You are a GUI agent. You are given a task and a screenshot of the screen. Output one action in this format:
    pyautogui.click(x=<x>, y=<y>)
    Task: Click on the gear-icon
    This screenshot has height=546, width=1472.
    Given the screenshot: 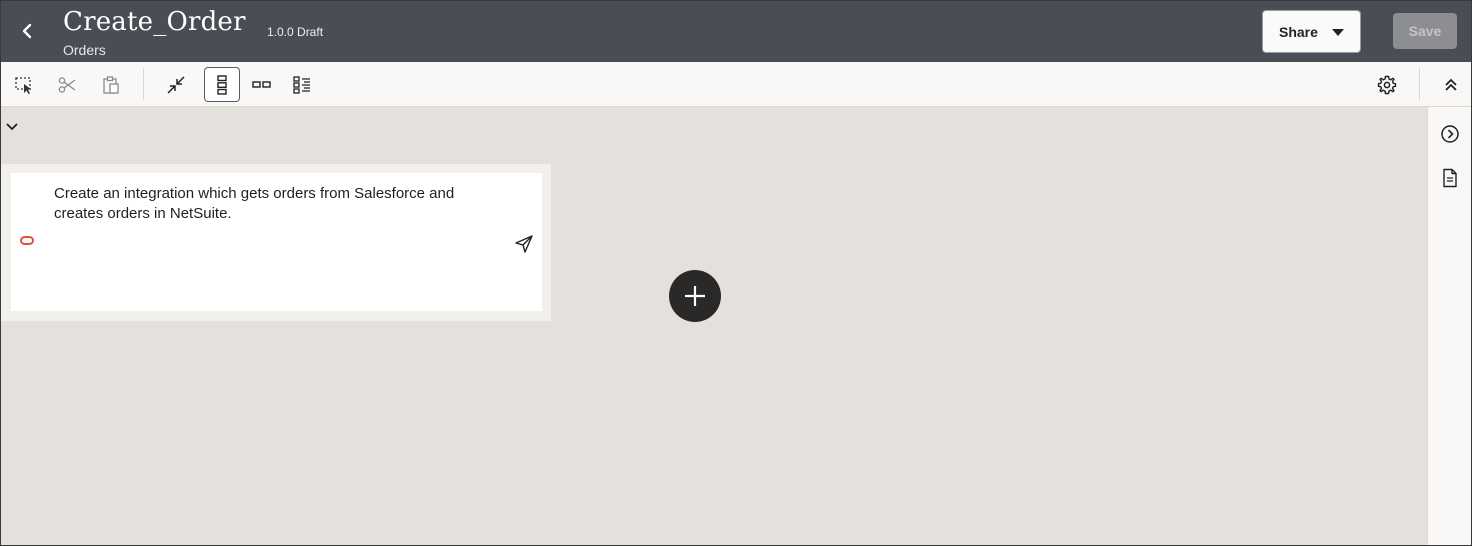 What is the action you would take?
    pyautogui.click(x=1387, y=84)
    